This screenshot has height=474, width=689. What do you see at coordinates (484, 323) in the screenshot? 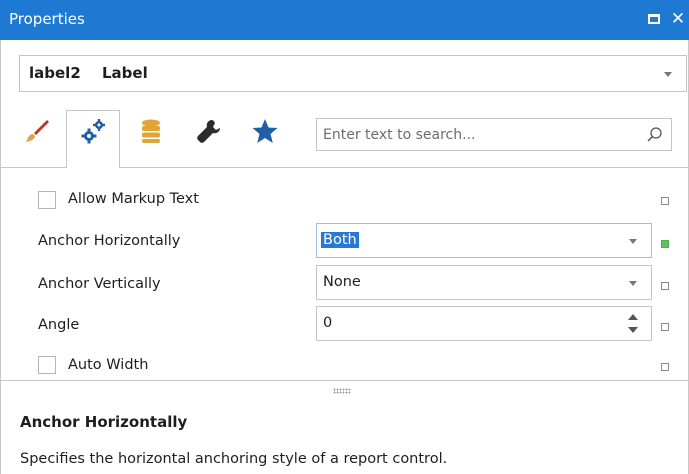
I see `angle-spin-editor: 0` at bounding box center [484, 323].